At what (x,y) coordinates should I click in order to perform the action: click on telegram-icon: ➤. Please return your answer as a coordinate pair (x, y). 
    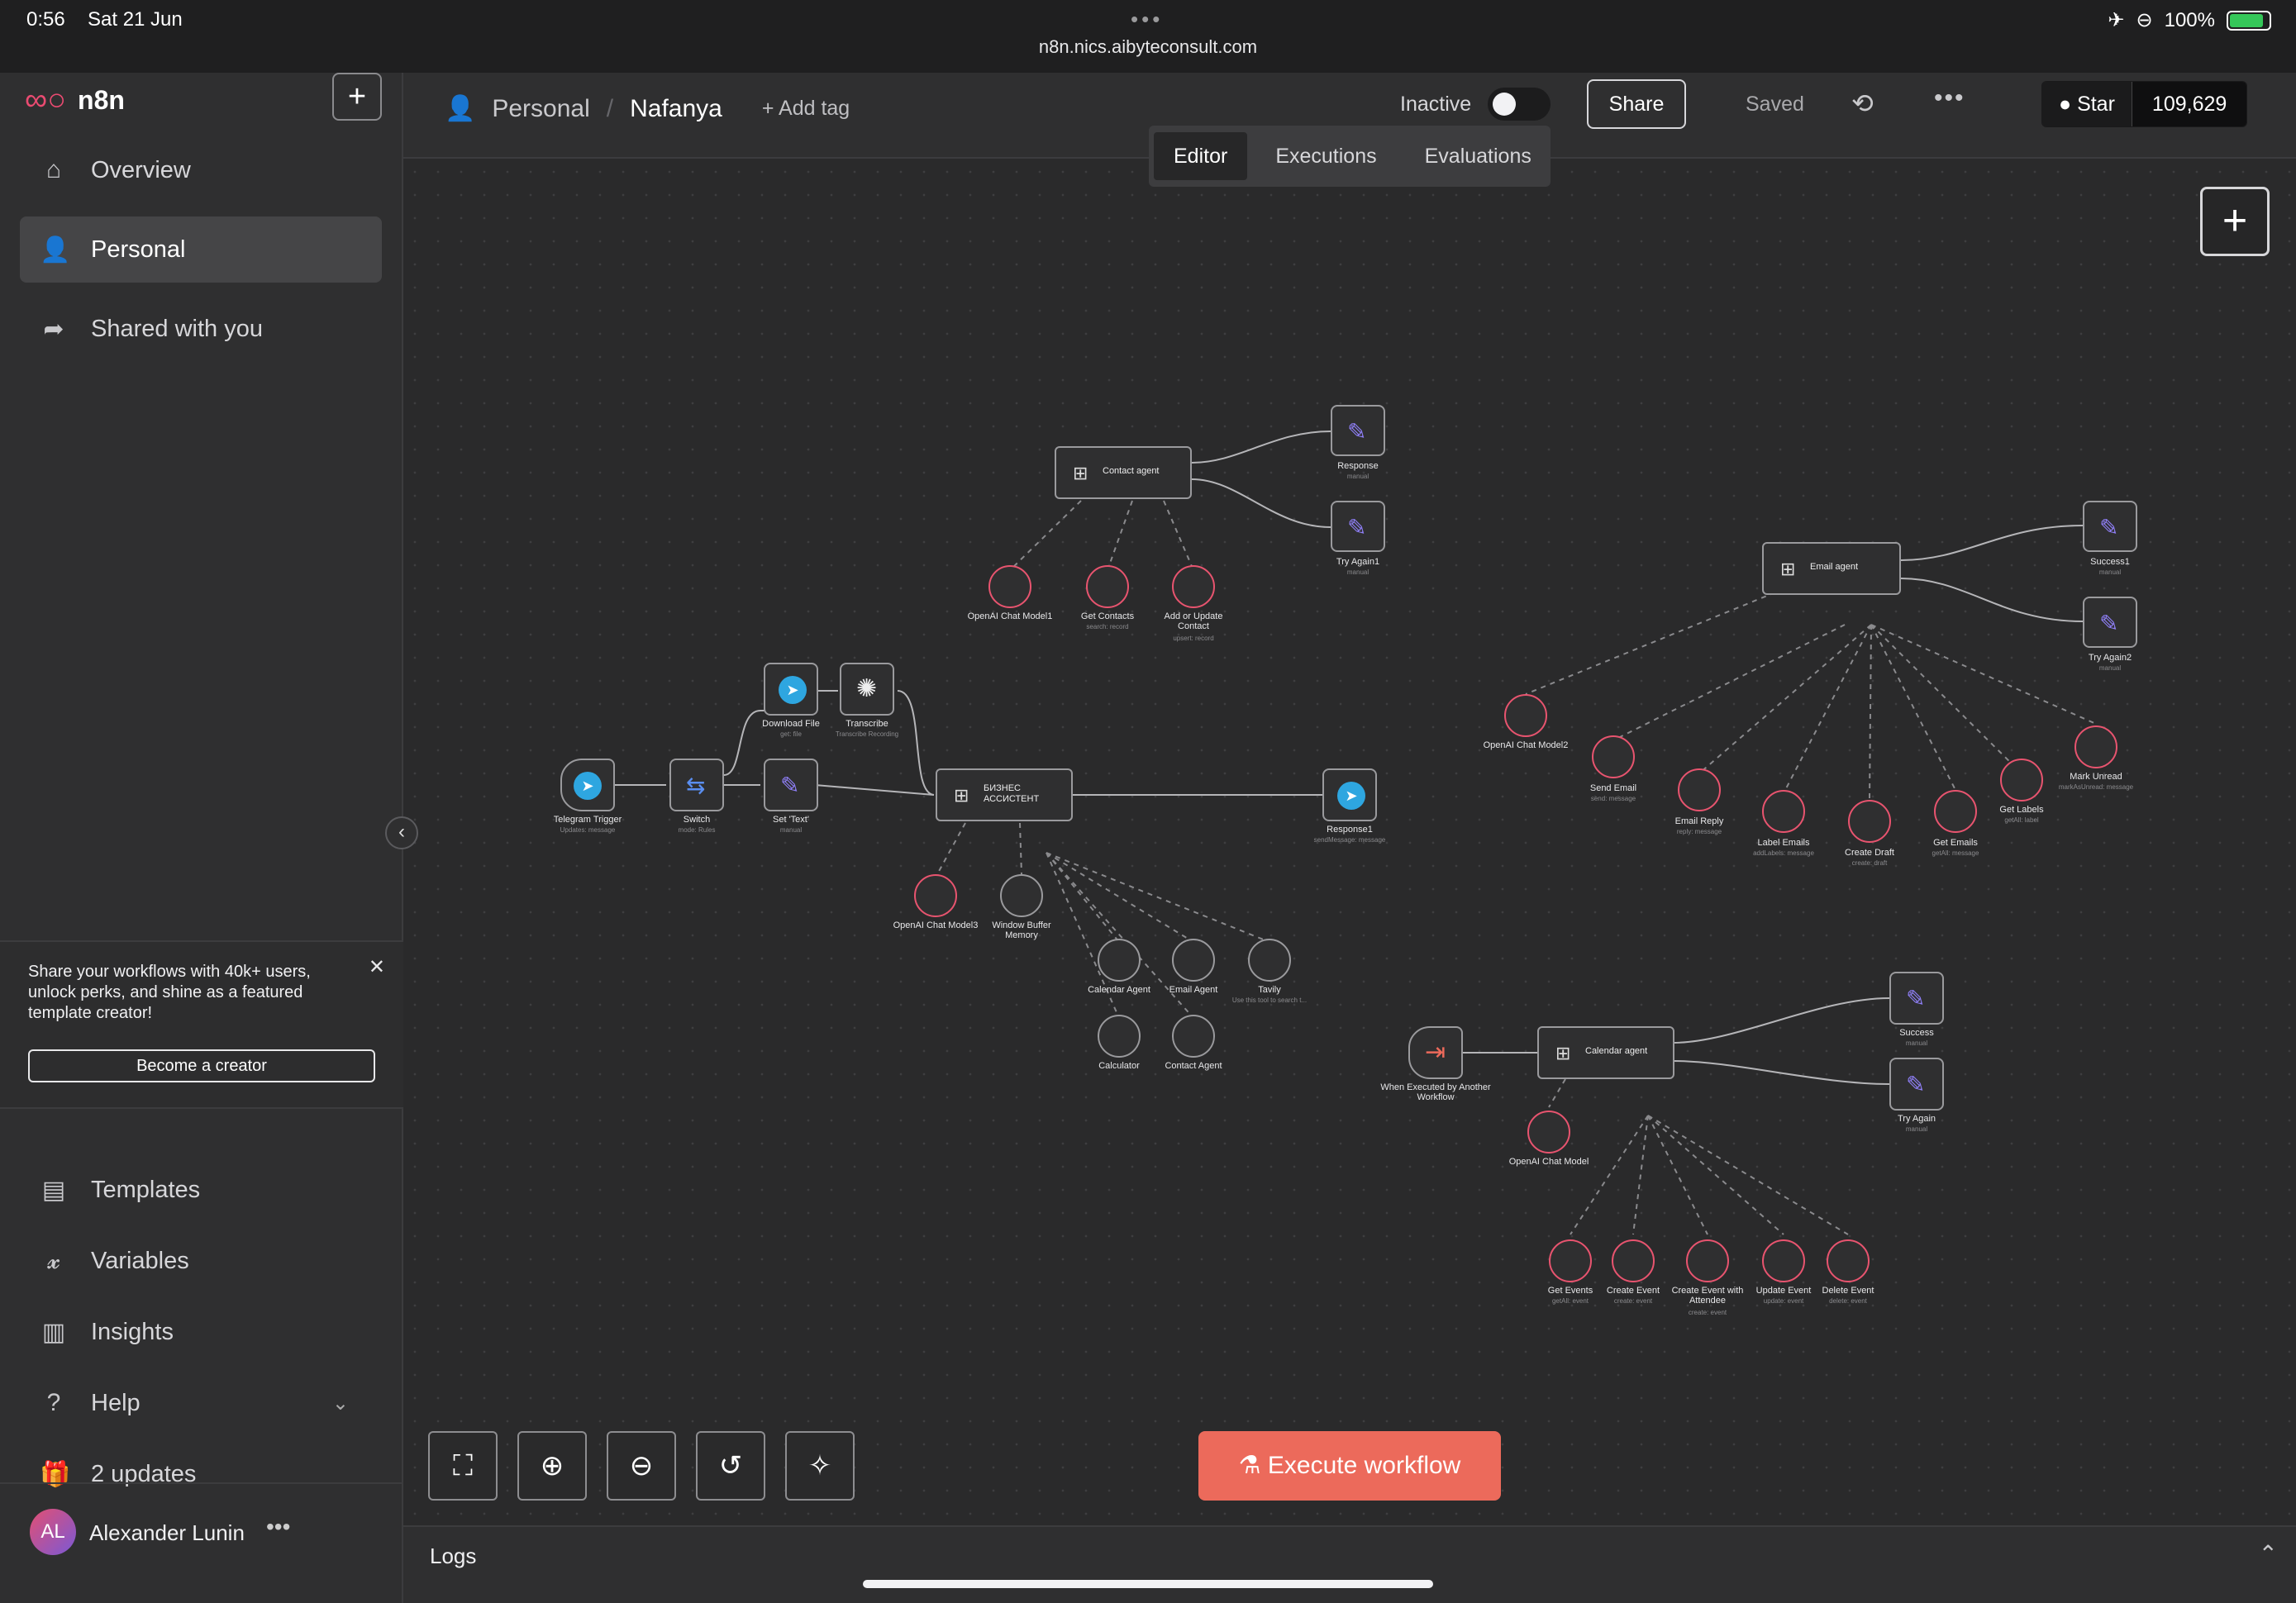
    Looking at the image, I should click on (1351, 796).